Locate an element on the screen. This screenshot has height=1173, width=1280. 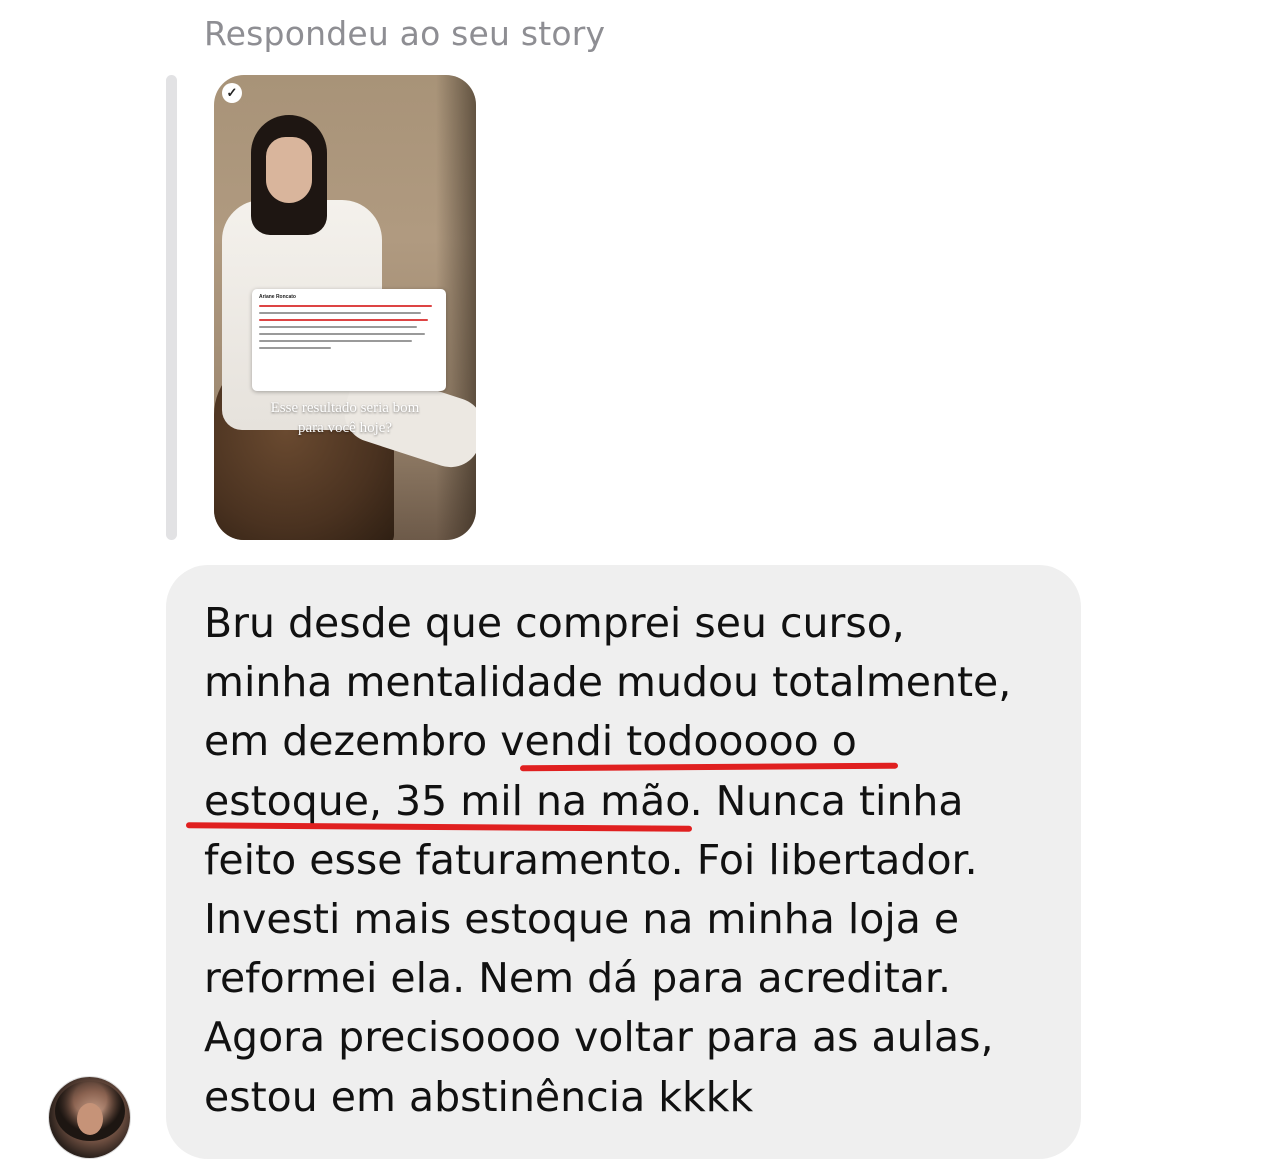
avatar-face is located at coordinates (90, 1119).